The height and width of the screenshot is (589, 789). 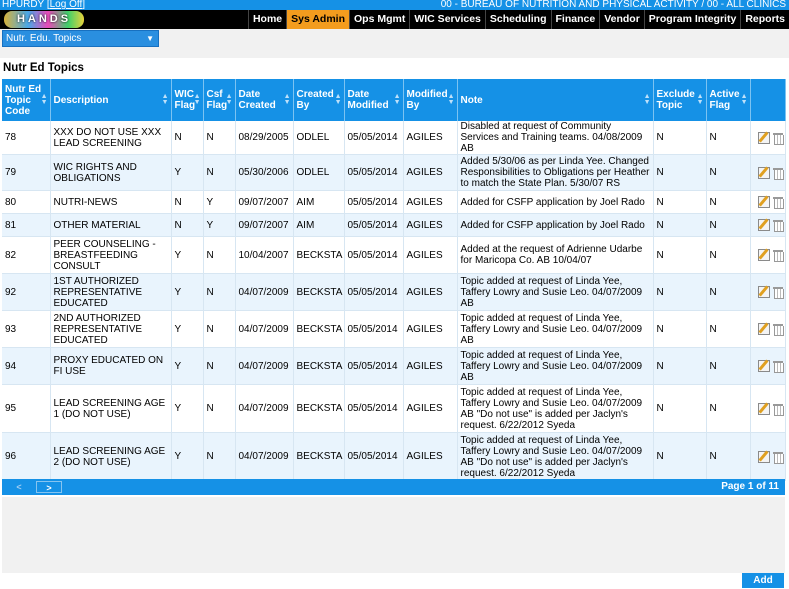 I want to click on column-header: Date Created ▲ ▼, so click(x=264, y=100).